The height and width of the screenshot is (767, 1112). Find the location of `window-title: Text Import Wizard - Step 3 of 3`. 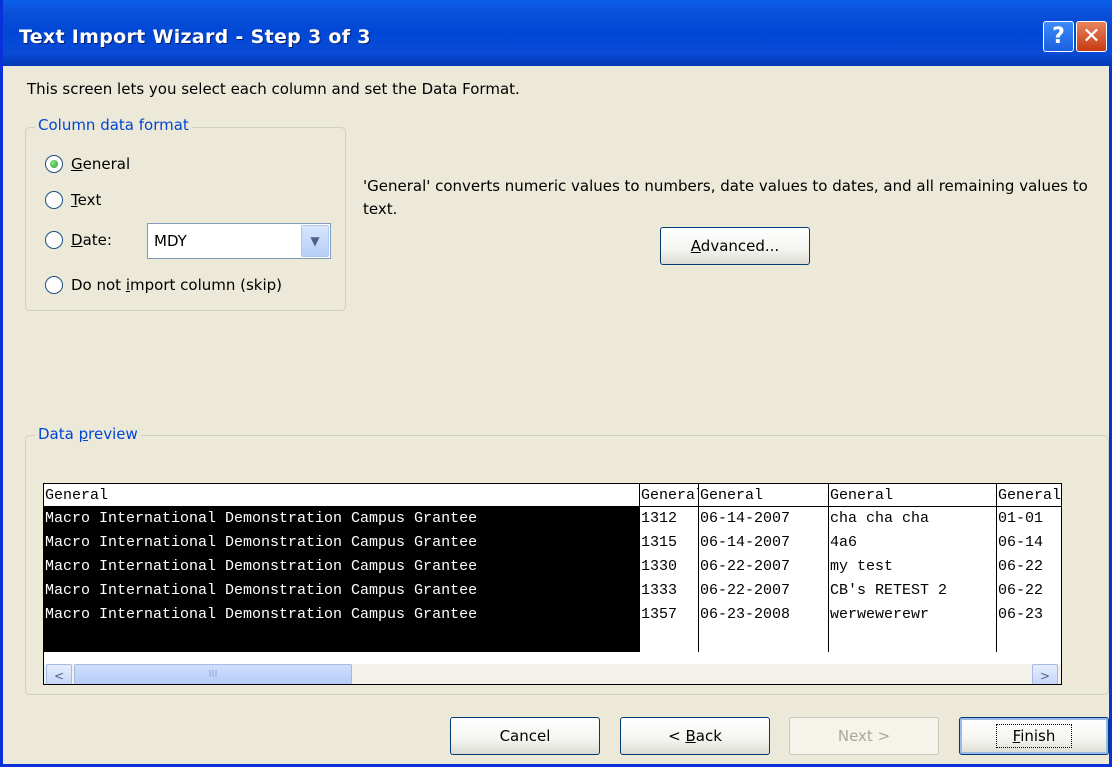

window-title: Text Import Wizard - Step 3 of 3 is located at coordinates (195, 37).